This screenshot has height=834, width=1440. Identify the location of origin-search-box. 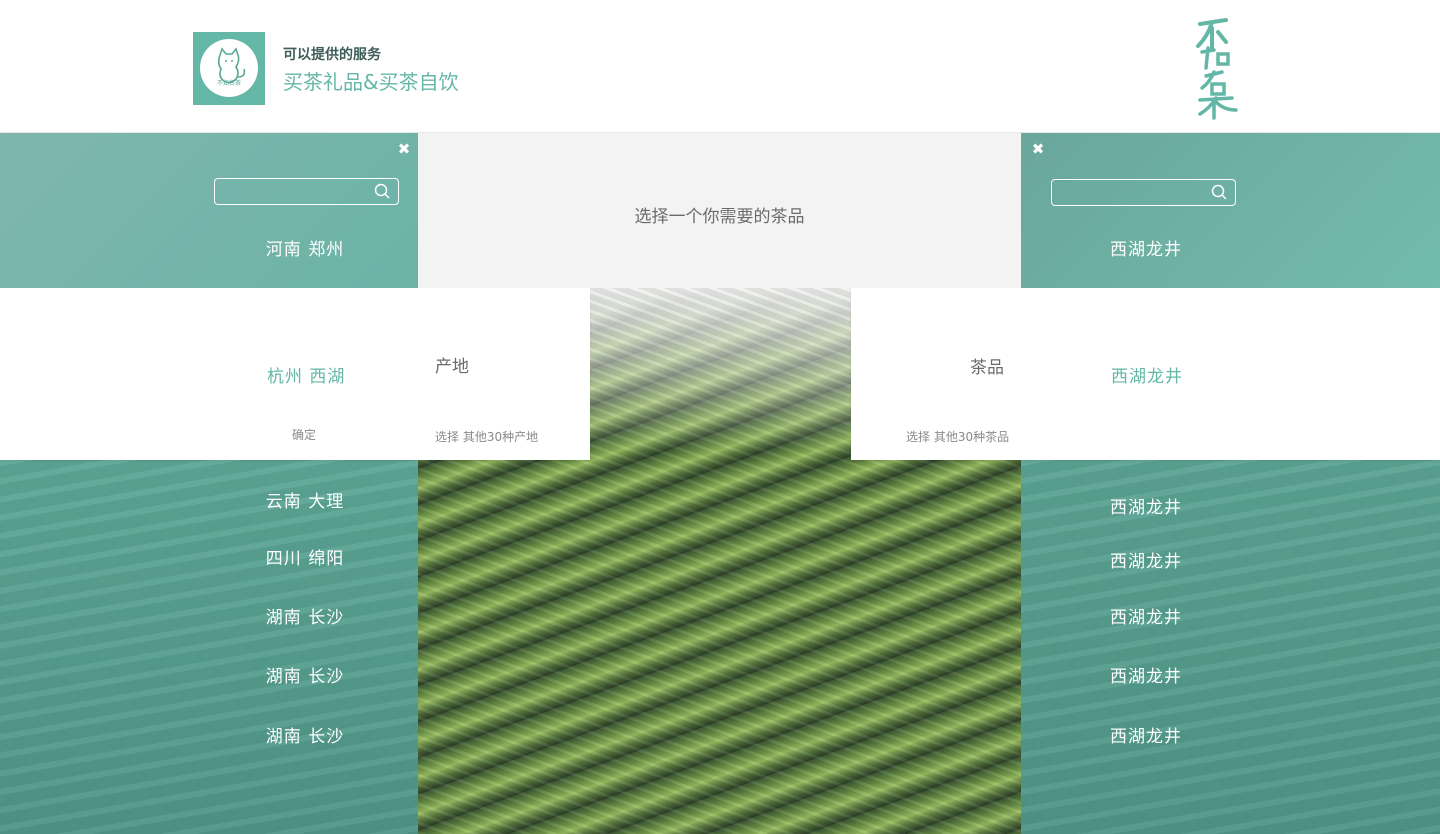
(306, 191).